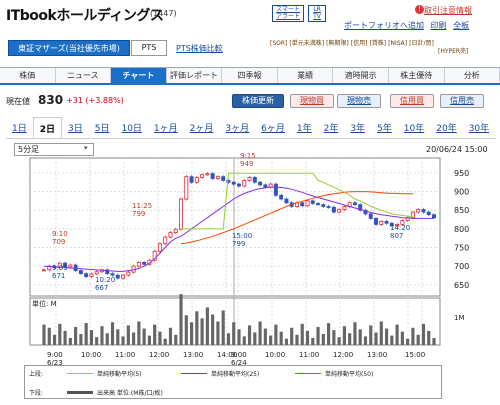 The width and height of the screenshot is (500, 405). I want to click on legend-volume: 出来高 単位:(M株/口/枚), so click(130, 393).